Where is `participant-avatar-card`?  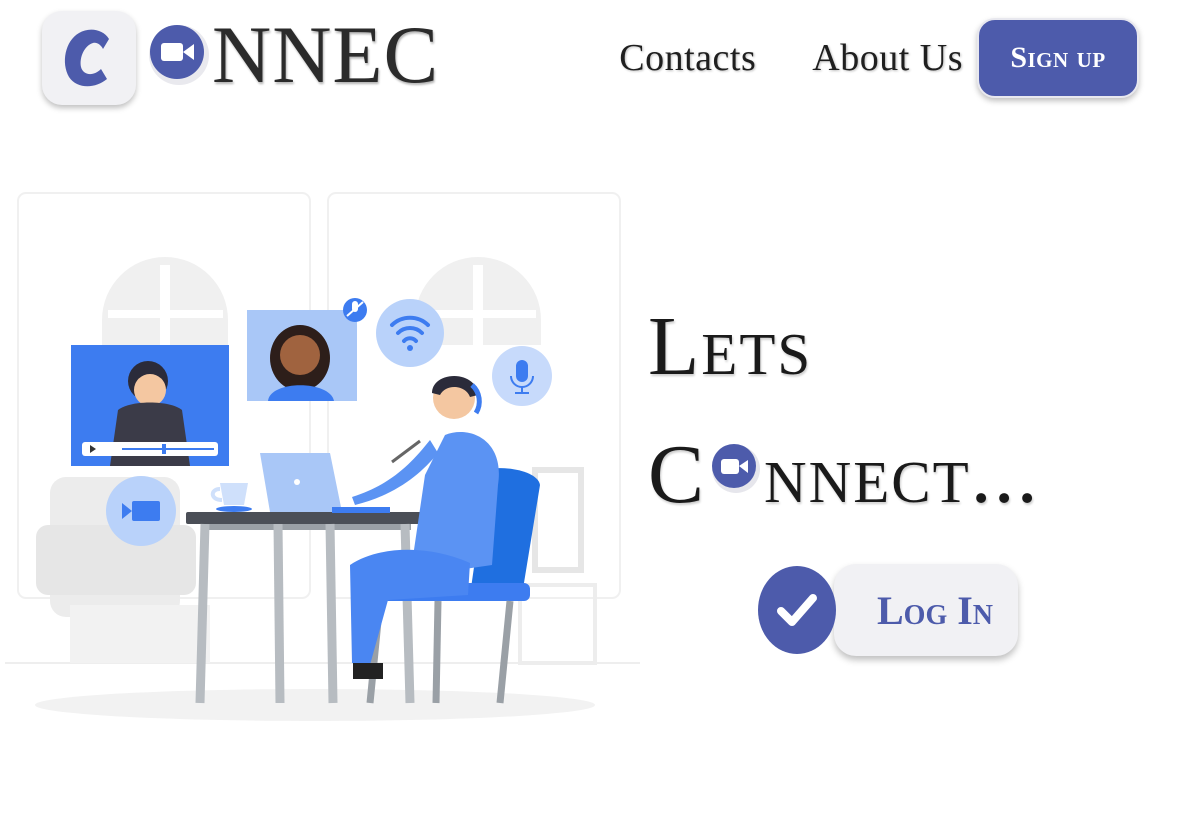
participant-avatar-card is located at coordinates (307, 349).